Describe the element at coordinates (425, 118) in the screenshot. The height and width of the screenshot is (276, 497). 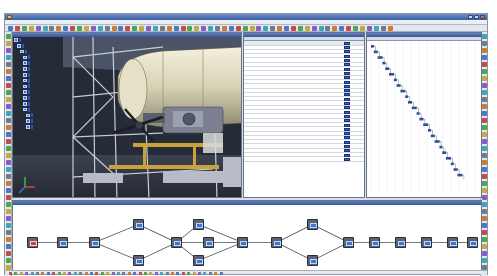
I see `gantt-bars` at that location.